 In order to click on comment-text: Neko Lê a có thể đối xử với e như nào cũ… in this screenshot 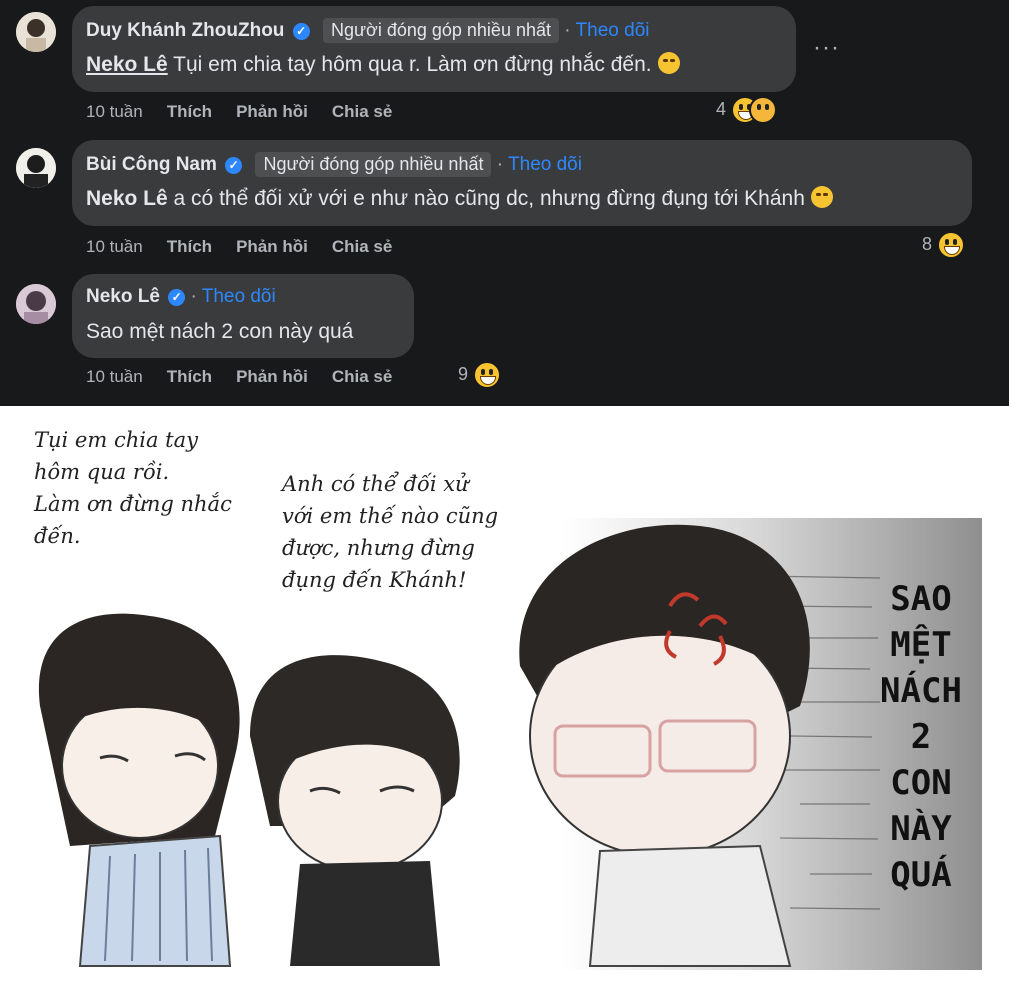, I will do `click(459, 198)`.